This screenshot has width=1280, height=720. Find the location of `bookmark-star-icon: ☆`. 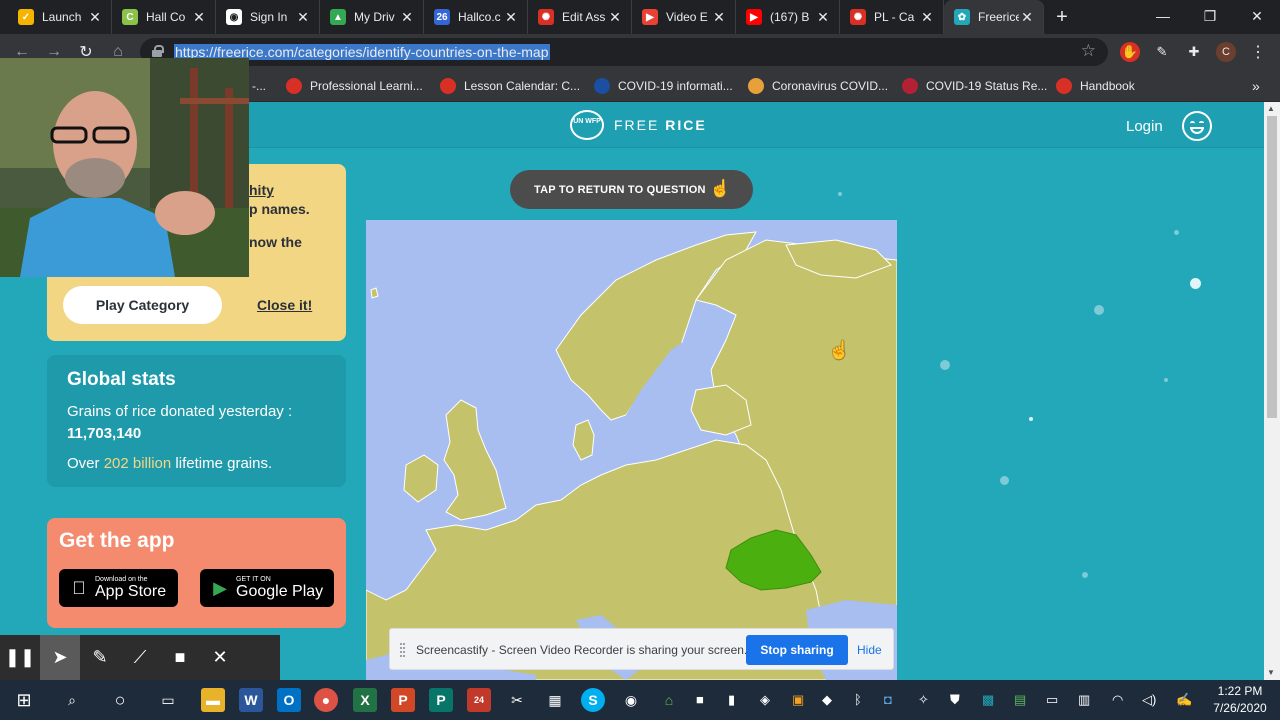

bookmark-star-icon: ☆ is located at coordinates (1088, 51).